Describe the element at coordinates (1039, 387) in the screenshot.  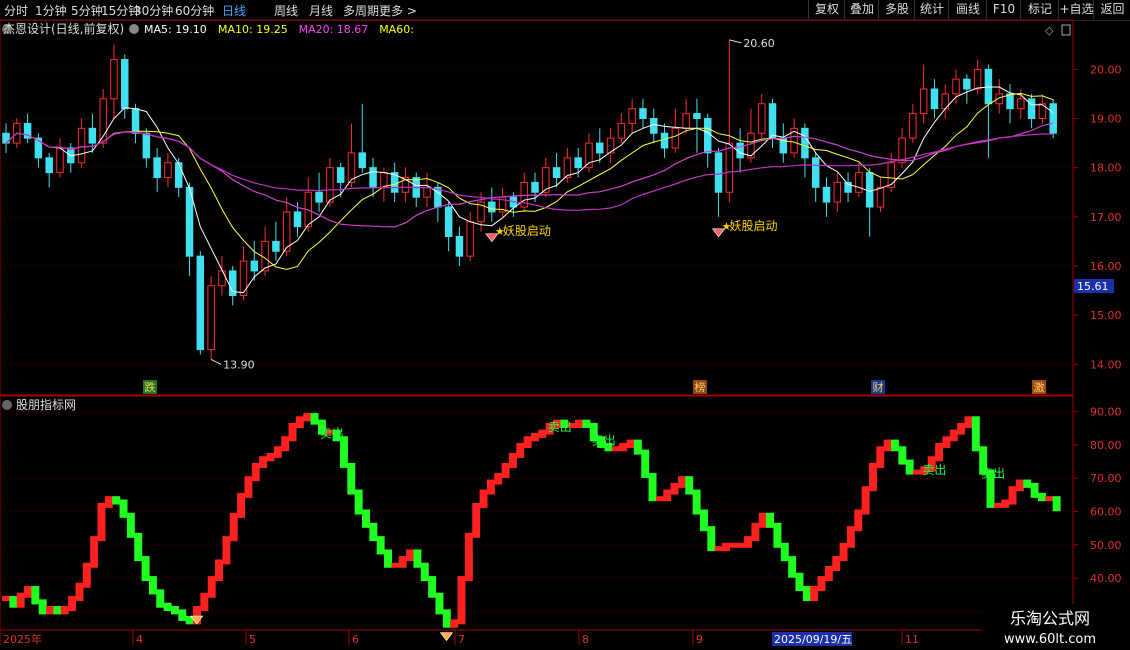
I see `event-mark-label: 激` at that location.